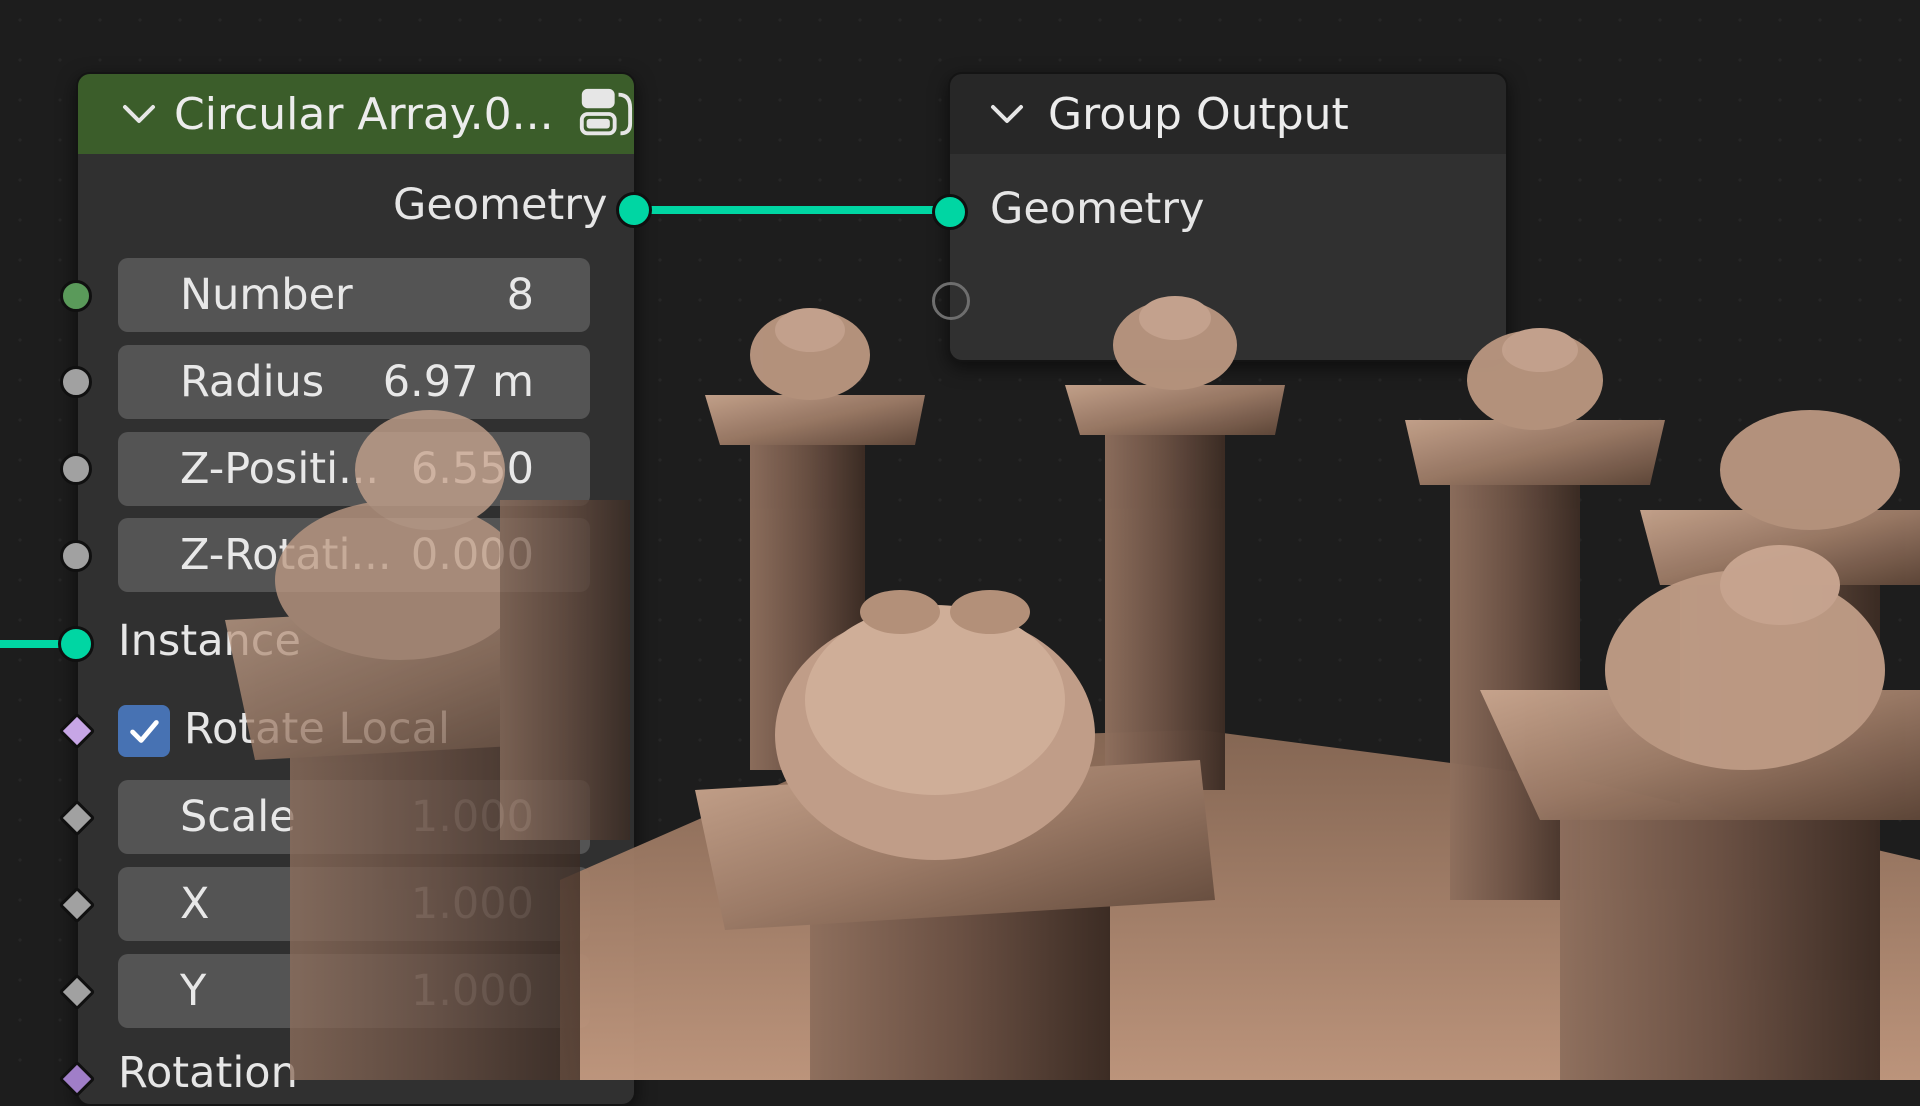 The height and width of the screenshot is (1106, 1920). Describe the element at coordinates (354, 817) in the screenshot. I see `scale-field: Scale 1.000` at that location.